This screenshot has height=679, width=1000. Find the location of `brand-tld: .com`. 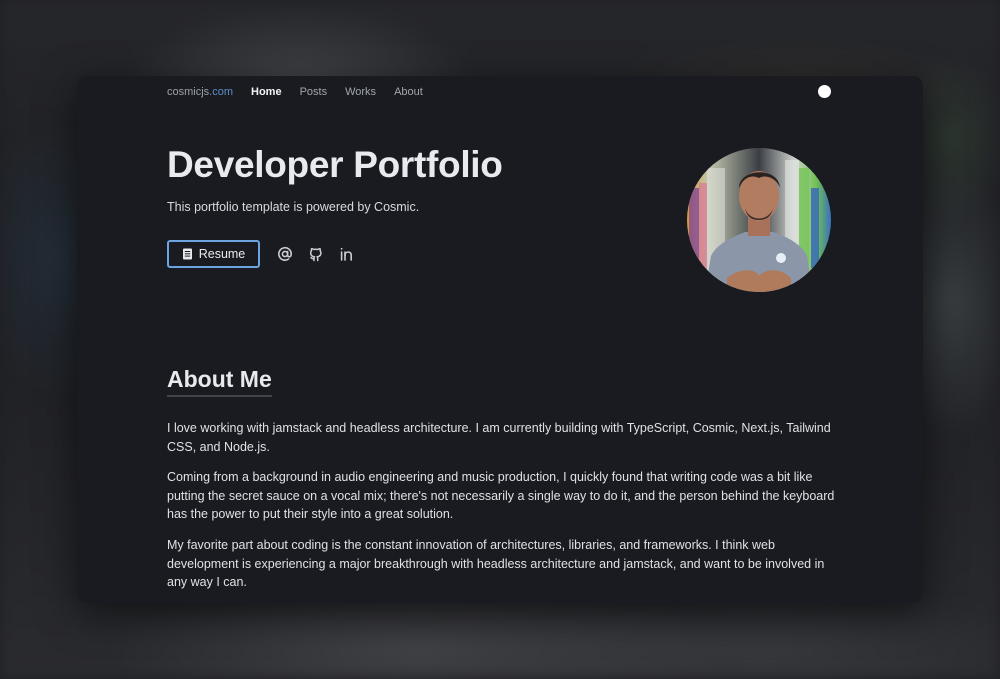

brand-tld: .com is located at coordinates (221, 92).